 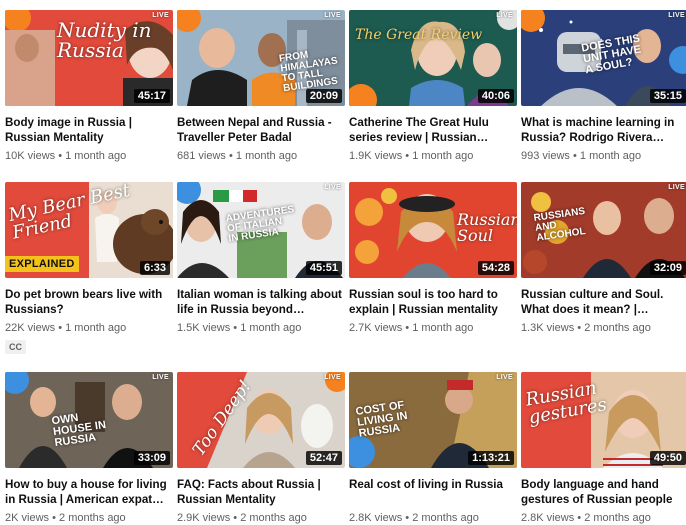 I want to click on video-duration: 52:47, so click(x=323, y=458).